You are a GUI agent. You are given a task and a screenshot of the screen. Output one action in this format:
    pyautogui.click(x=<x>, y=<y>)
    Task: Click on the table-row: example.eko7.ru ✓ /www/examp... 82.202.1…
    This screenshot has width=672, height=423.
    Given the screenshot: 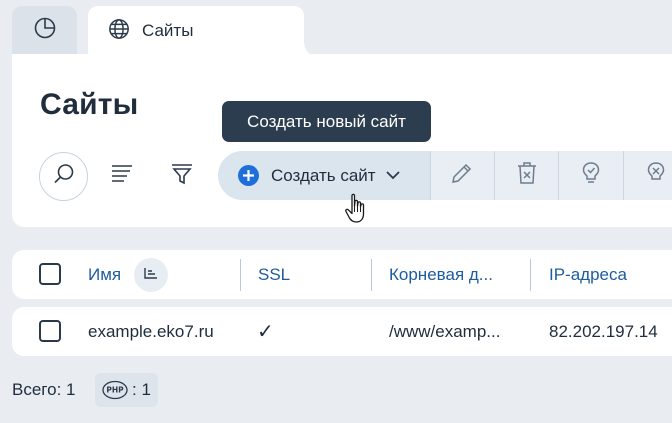 What is the action you would take?
    pyautogui.click(x=342, y=331)
    